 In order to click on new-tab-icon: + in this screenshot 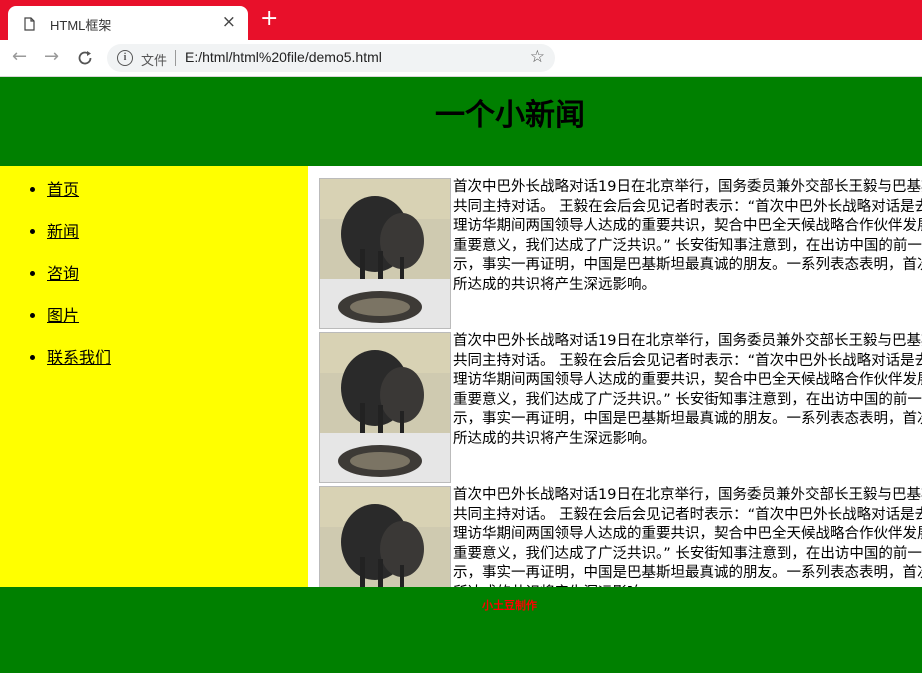, I will do `click(269, 19)`.